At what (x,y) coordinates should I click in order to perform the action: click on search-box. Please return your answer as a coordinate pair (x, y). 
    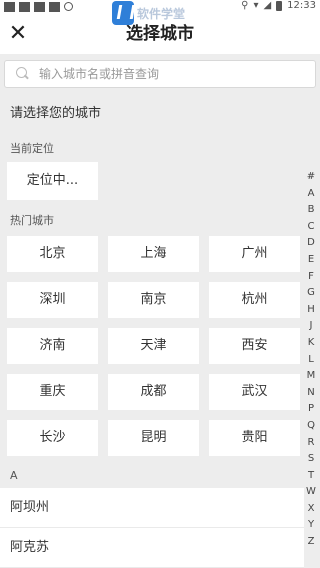
    Looking at the image, I should click on (160, 74).